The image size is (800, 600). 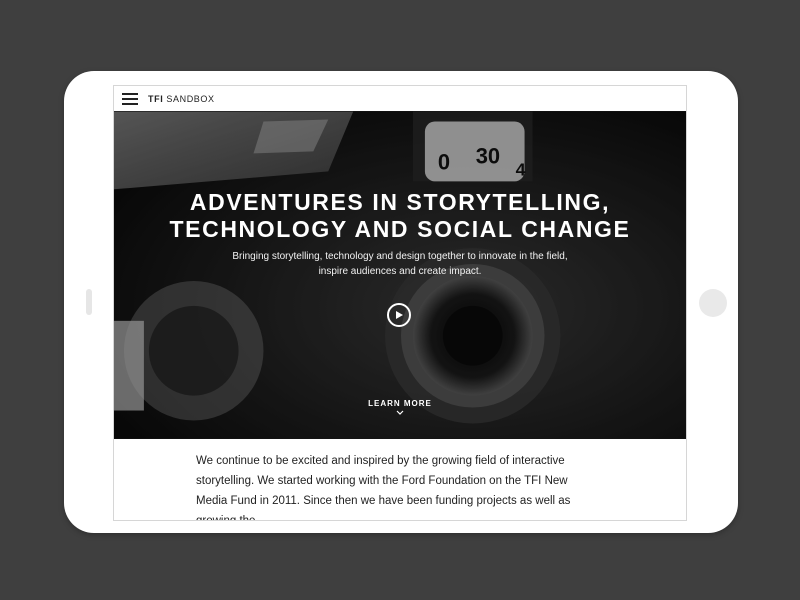 What do you see at coordinates (89, 302) in the screenshot?
I see `tablet-side-button` at bounding box center [89, 302].